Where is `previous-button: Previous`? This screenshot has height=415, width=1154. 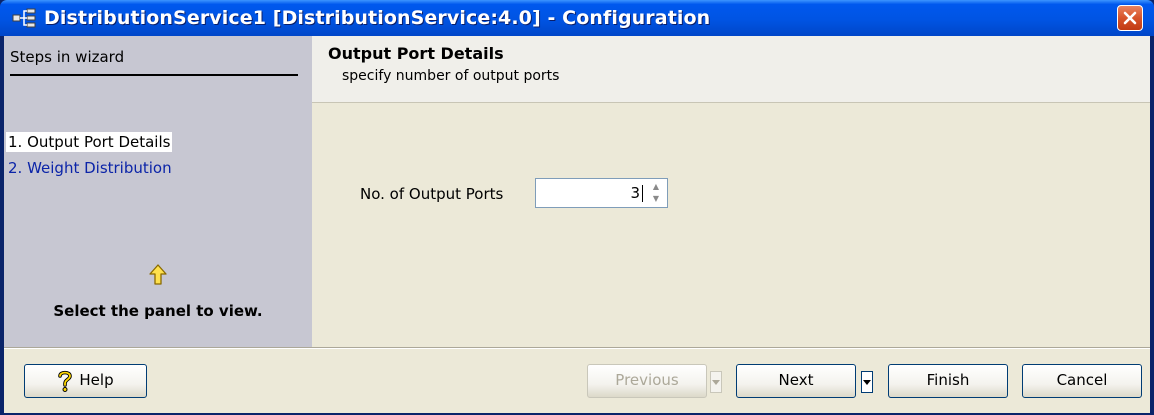 previous-button: Previous is located at coordinates (647, 381).